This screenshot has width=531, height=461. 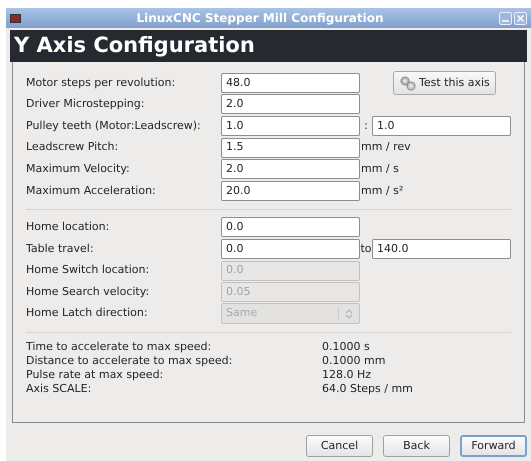 What do you see at coordinates (382, 190) in the screenshot?
I see `unit-label: mm / s²` at bounding box center [382, 190].